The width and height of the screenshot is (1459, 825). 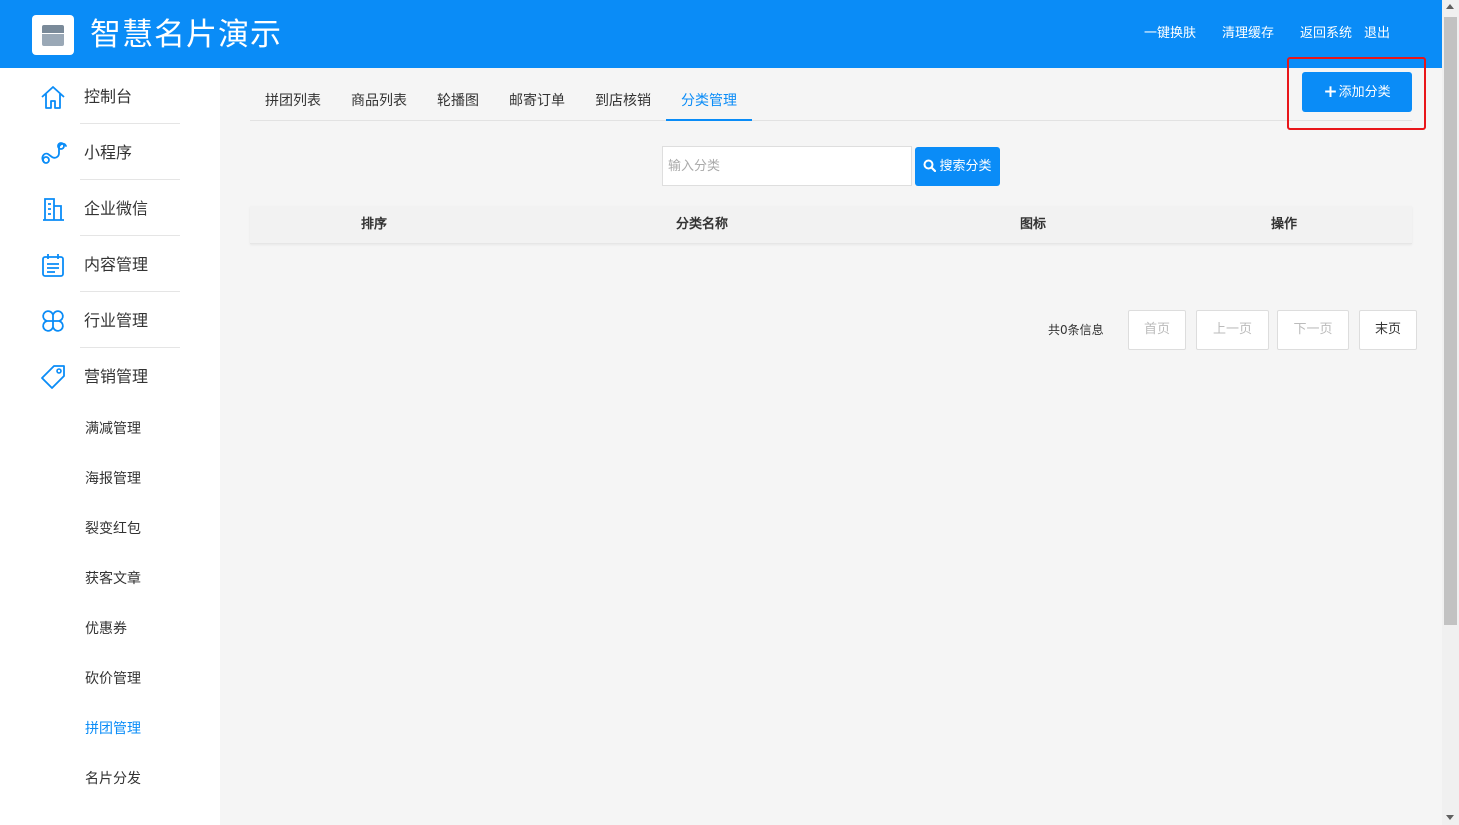 I want to click on clear-cache-link: 清理缓存, so click(x=1248, y=34).